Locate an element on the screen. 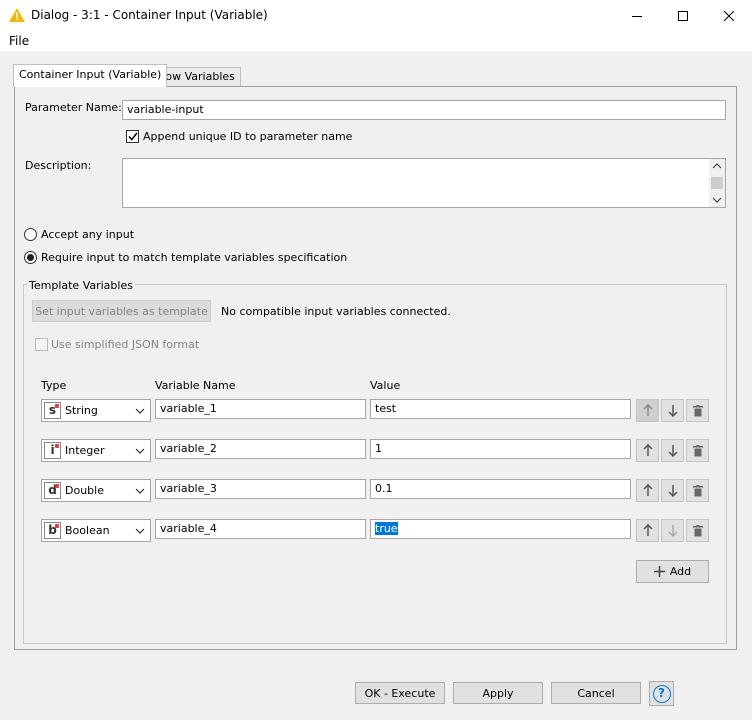 This screenshot has width=752, height=720. ok-execute-button: OK - Execute is located at coordinates (400, 693).